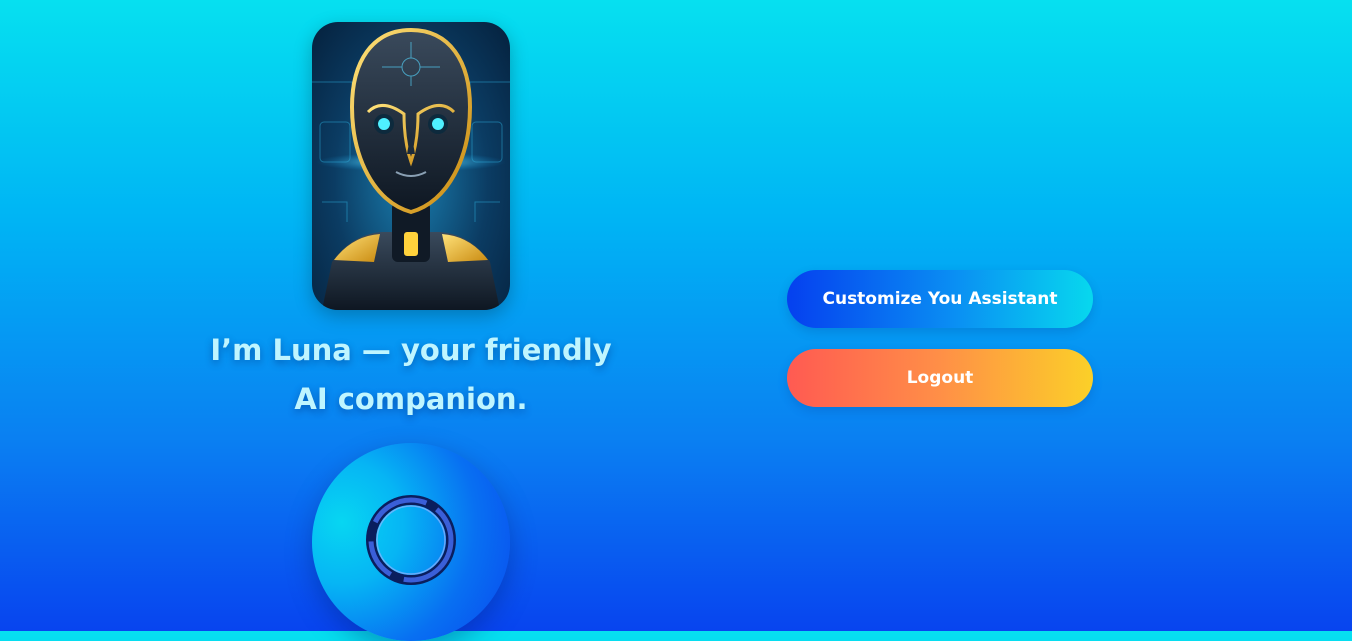 The height and width of the screenshot is (641, 1352). I want to click on logout-button: Logout, so click(940, 378).